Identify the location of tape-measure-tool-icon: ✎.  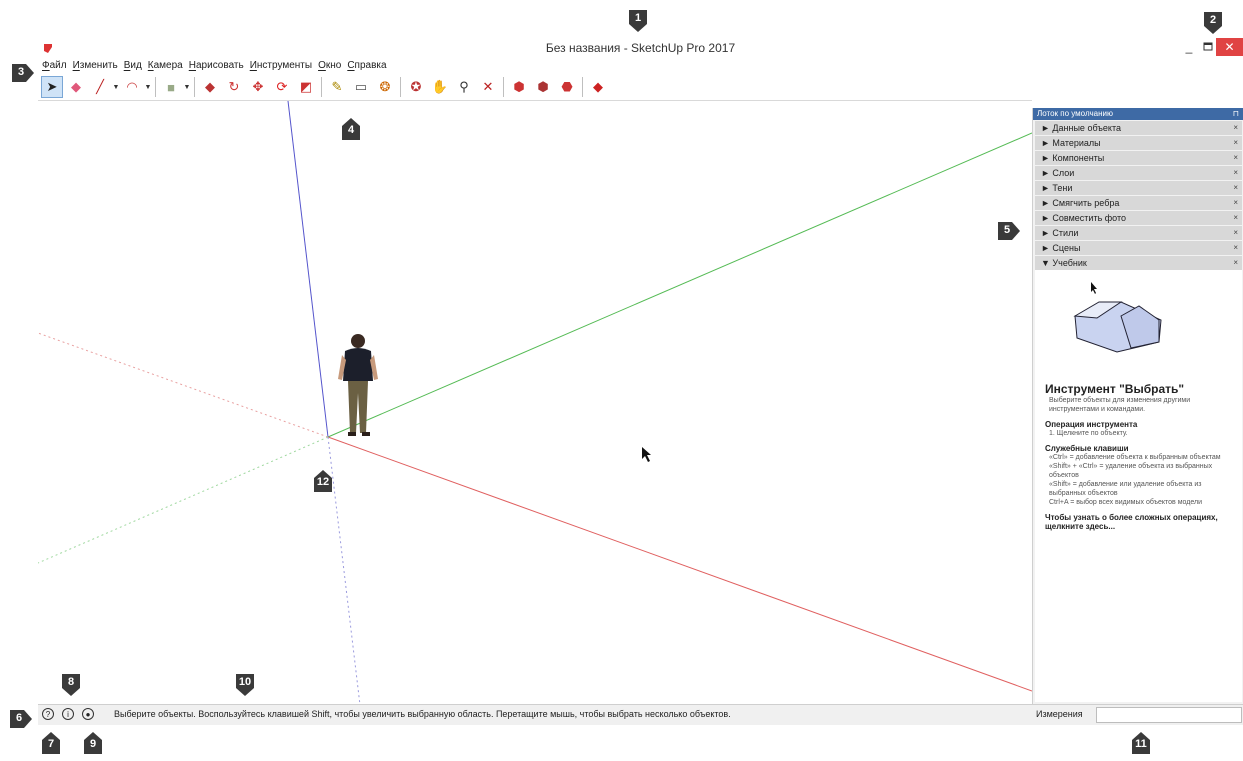
(337, 87).